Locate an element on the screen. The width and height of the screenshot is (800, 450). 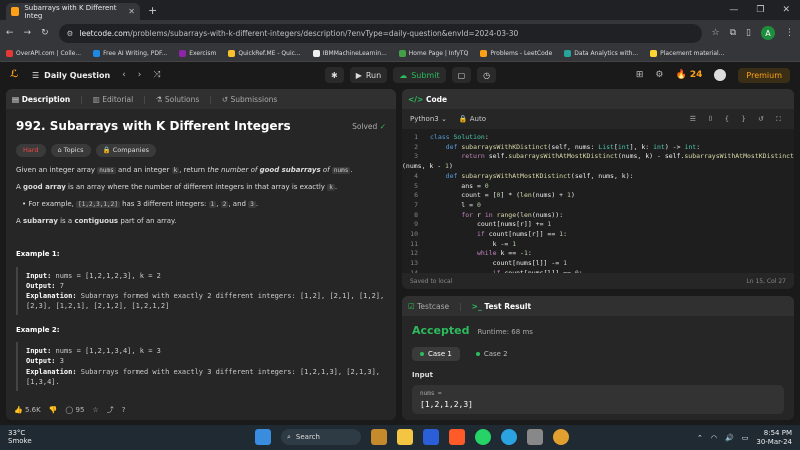
dislike-button: 👎 is located at coordinates (53, 410).